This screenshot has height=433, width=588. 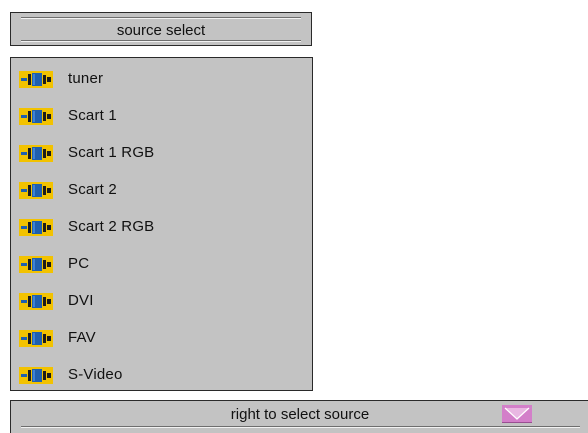 I want to click on source-item: Scart 2 RGB, so click(x=161, y=227).